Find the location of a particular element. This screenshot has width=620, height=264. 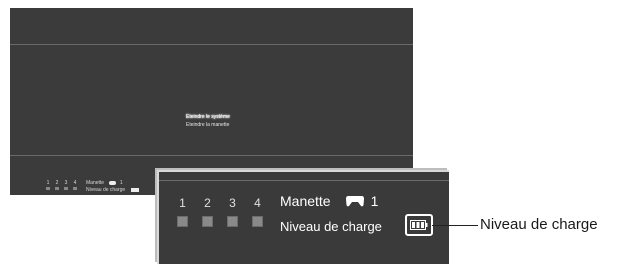

mini-port-number: 4 is located at coordinates (75, 183).